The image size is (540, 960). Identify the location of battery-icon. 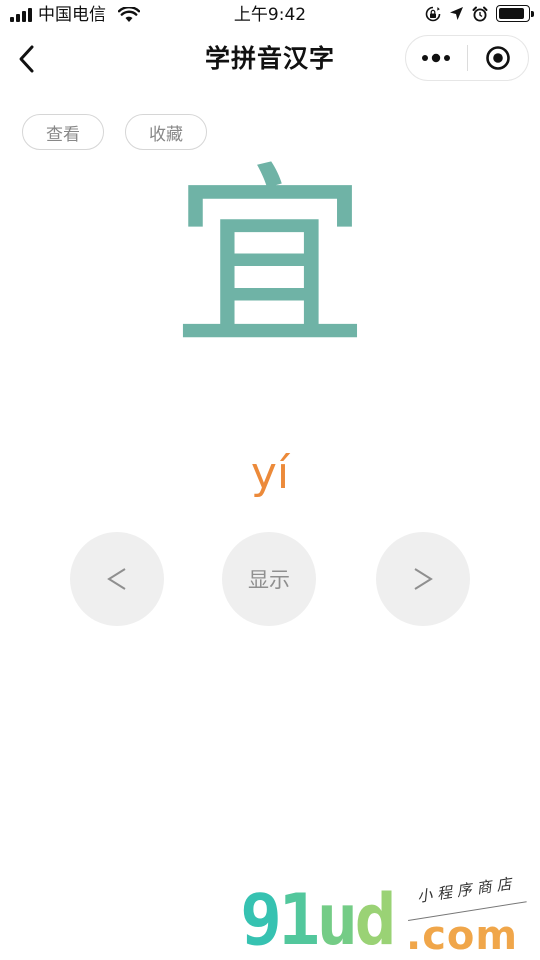
(515, 13).